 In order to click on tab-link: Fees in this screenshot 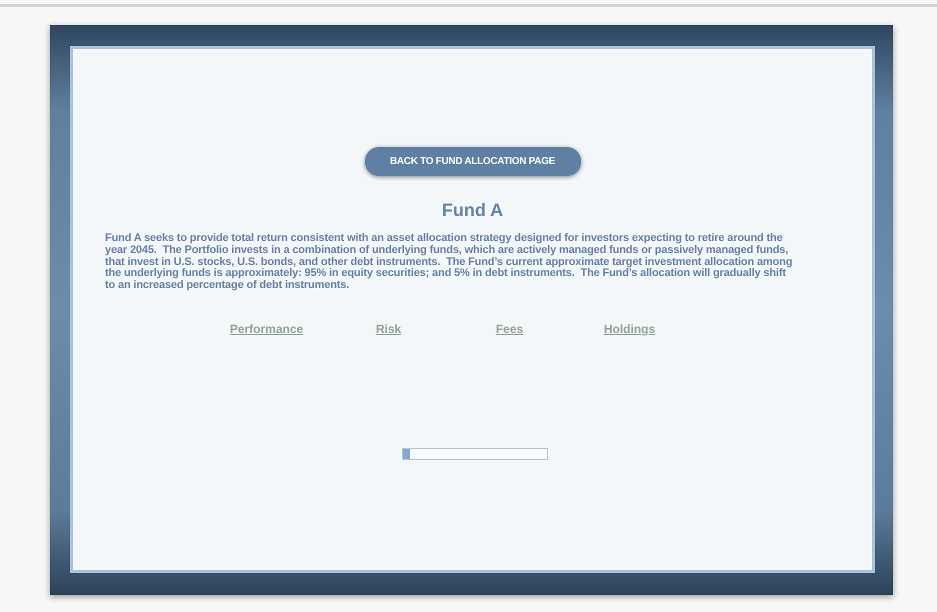, I will do `click(550, 329)`.